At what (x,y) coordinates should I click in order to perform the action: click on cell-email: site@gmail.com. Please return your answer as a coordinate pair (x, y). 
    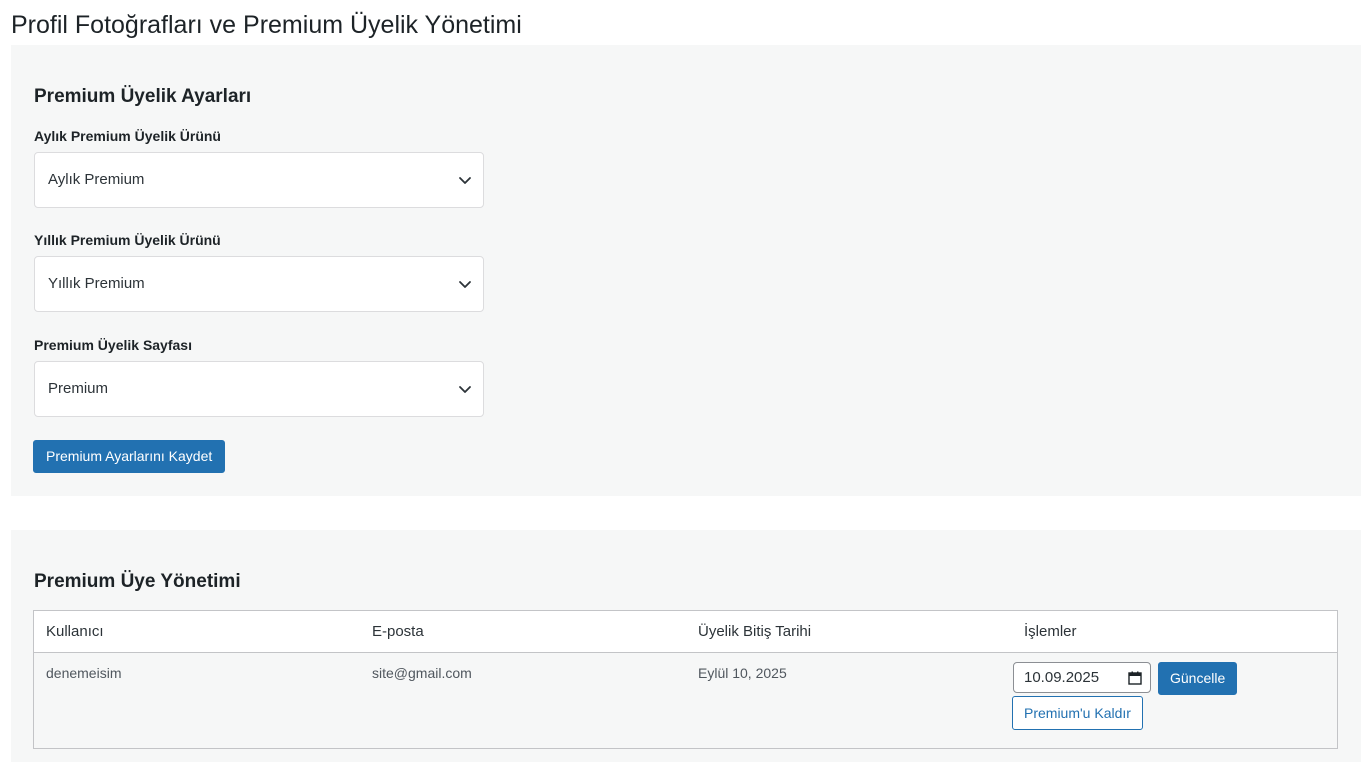
    Looking at the image, I should click on (523, 700).